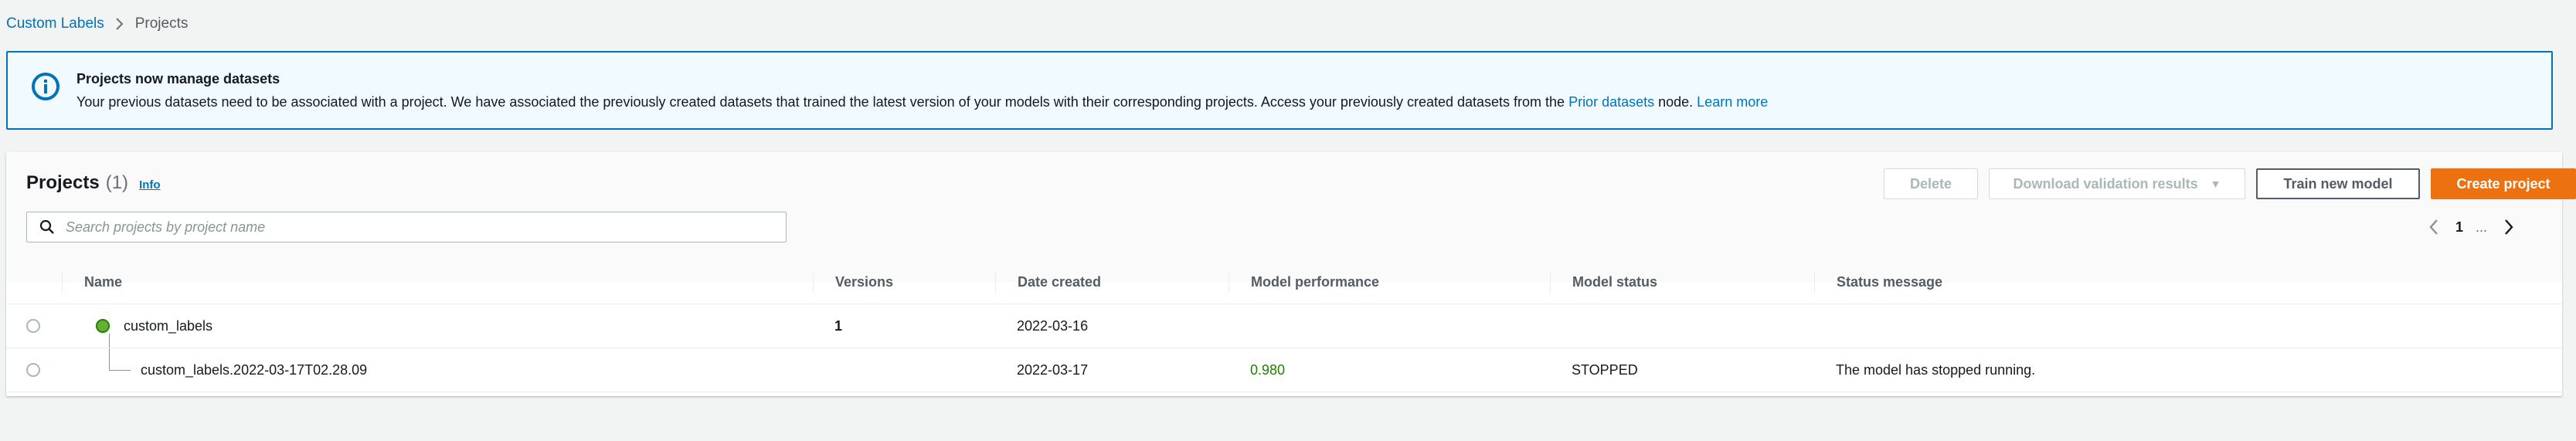 Image resolution: width=2576 pixels, height=441 pixels. I want to click on download-validation-results-button: Download validation results ▼, so click(2117, 184).